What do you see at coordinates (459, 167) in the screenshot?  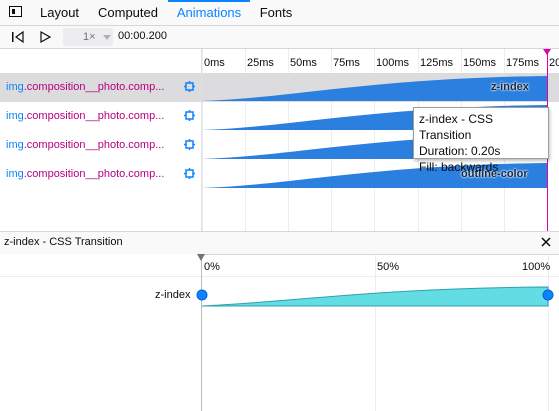 I see `tooltip-fill: Fill: backwards` at bounding box center [459, 167].